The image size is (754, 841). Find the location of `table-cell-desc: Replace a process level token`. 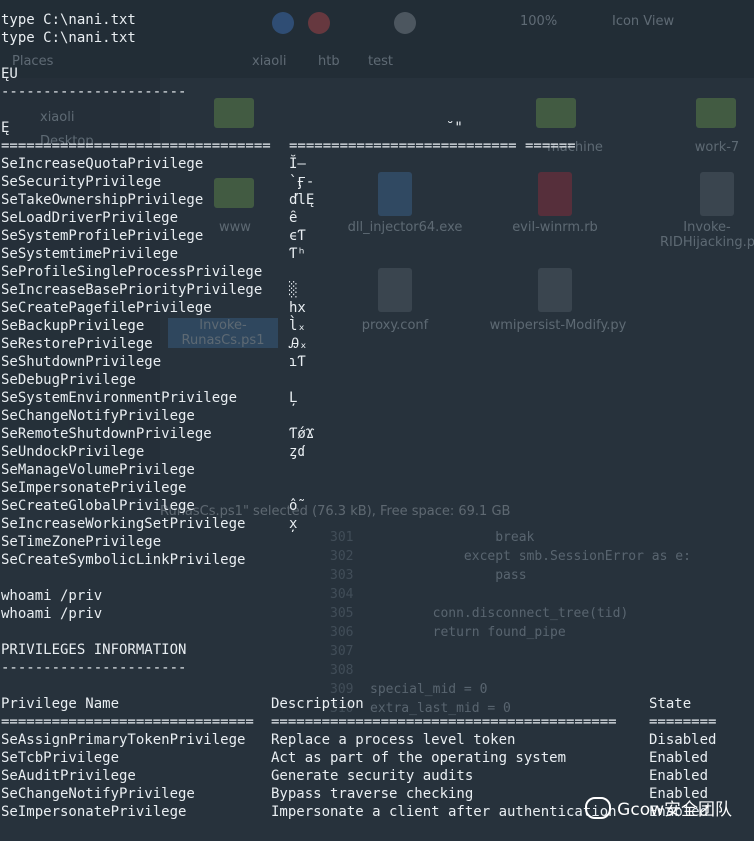

table-cell-desc: Replace a process level token is located at coordinates (393, 740).